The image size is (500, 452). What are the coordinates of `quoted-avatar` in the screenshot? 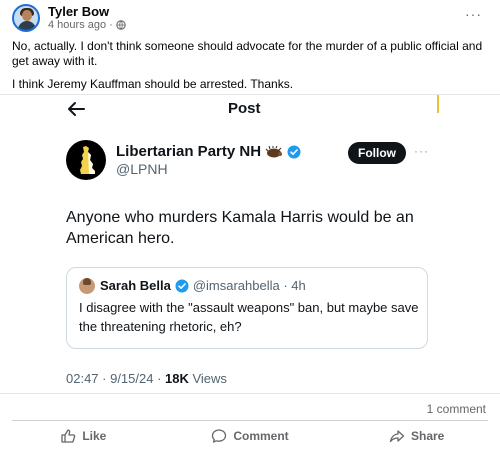 It's located at (87, 286).